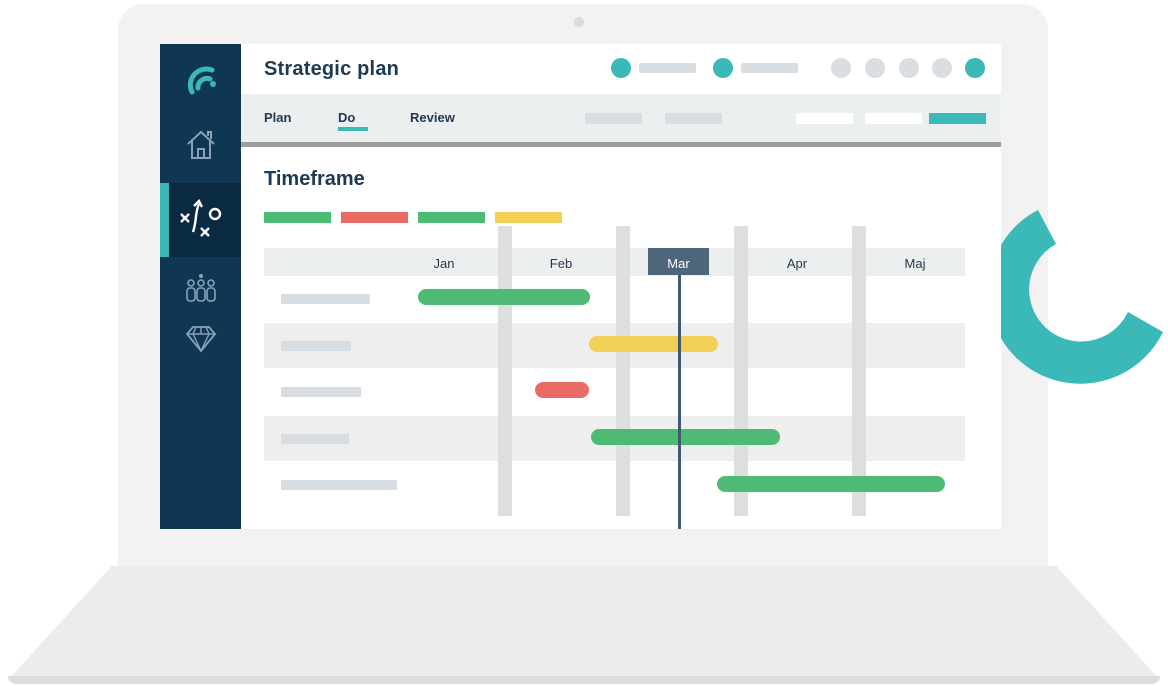 This screenshot has width=1168, height=686. I want to click on app-logo-icon, so click(200, 78).